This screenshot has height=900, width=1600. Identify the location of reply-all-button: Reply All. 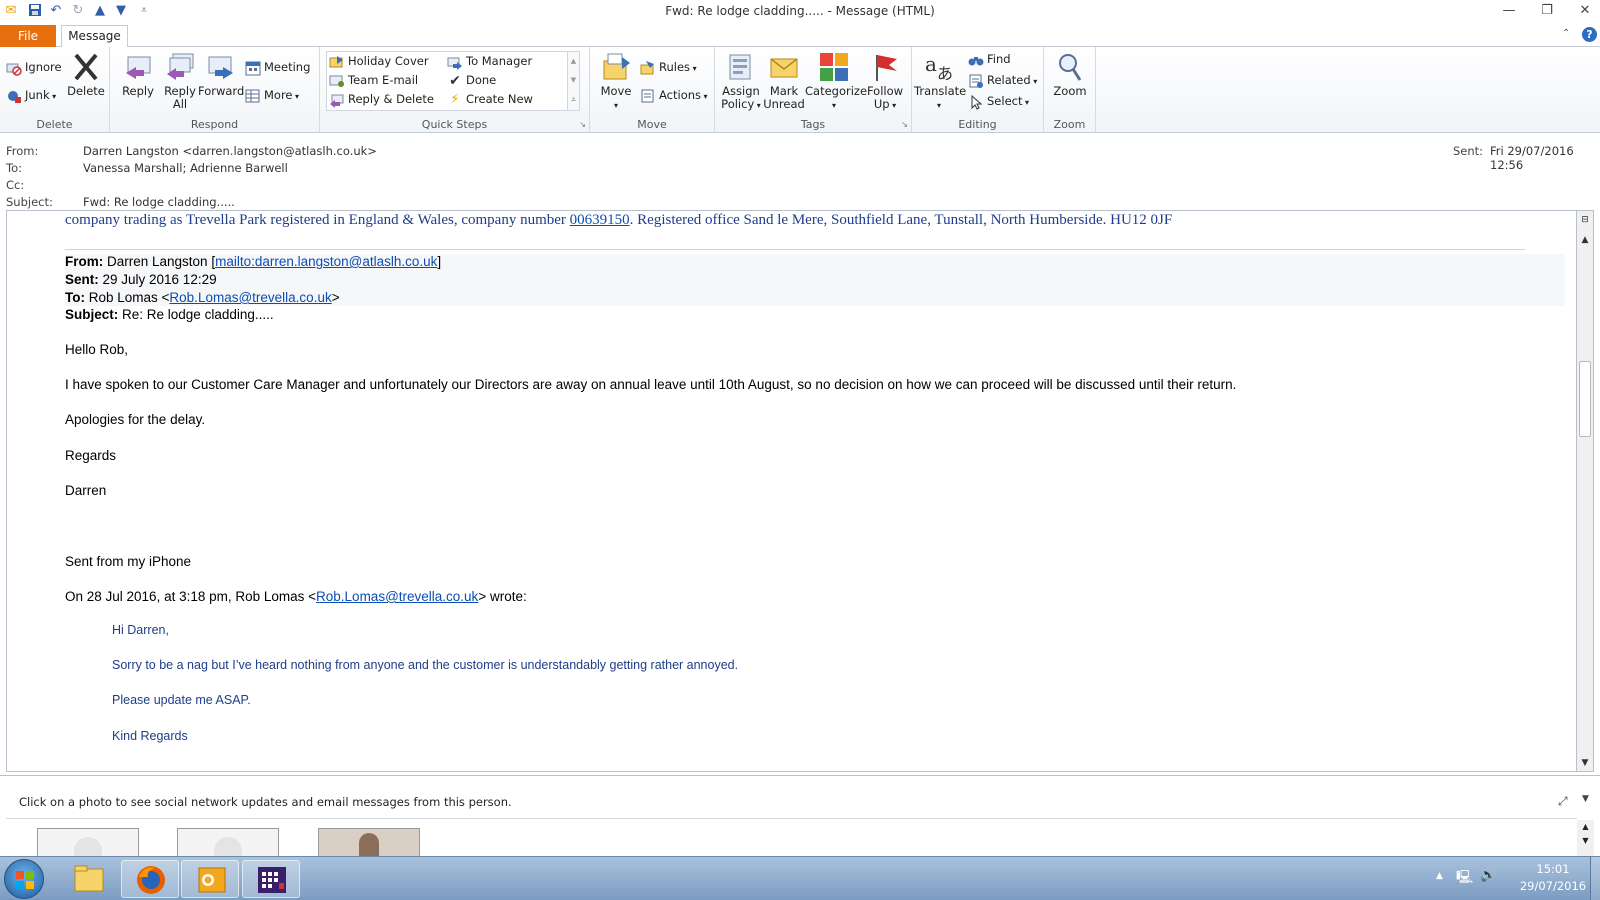
(180, 81).